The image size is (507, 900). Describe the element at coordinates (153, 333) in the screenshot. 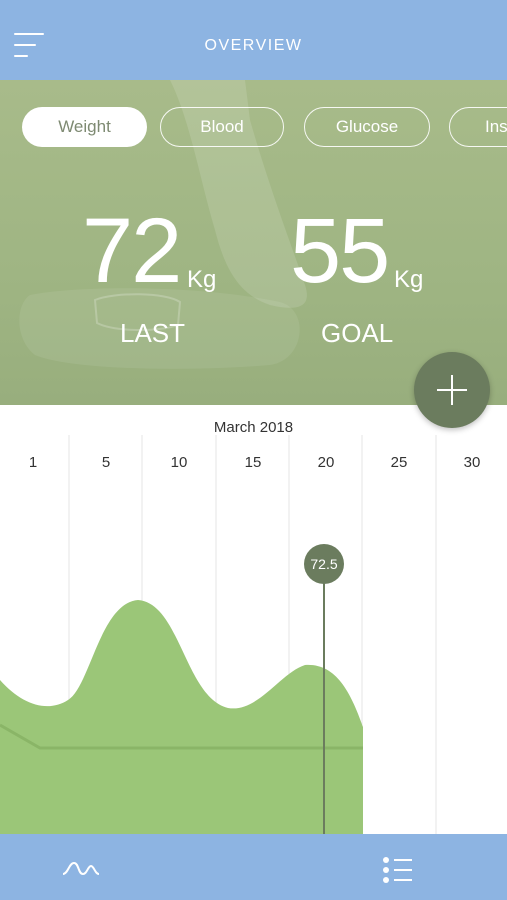

I see `last-label: LAST` at that location.